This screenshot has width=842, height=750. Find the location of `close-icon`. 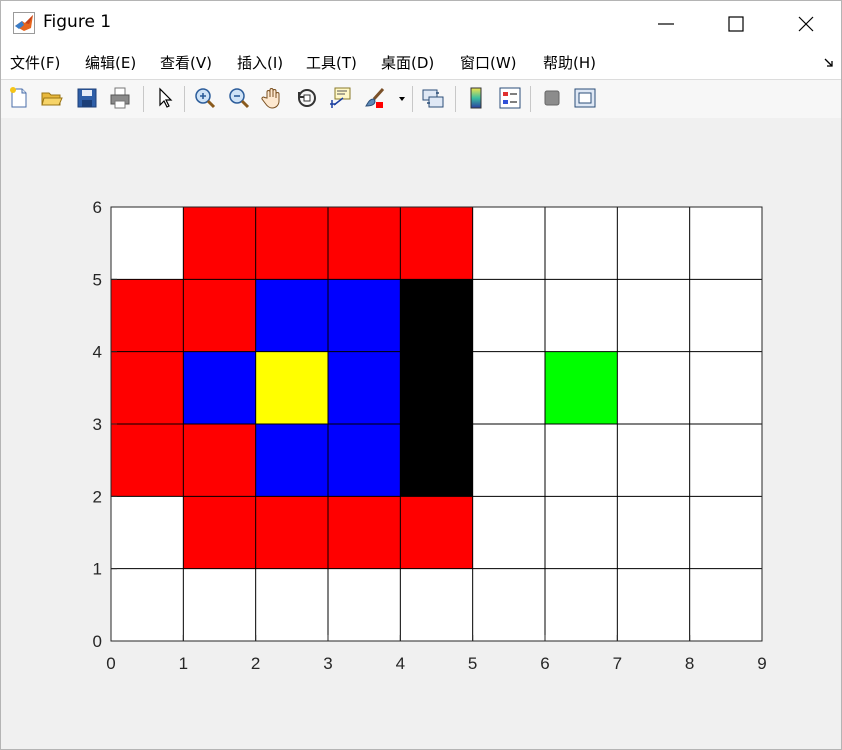

close-icon is located at coordinates (806, 24).